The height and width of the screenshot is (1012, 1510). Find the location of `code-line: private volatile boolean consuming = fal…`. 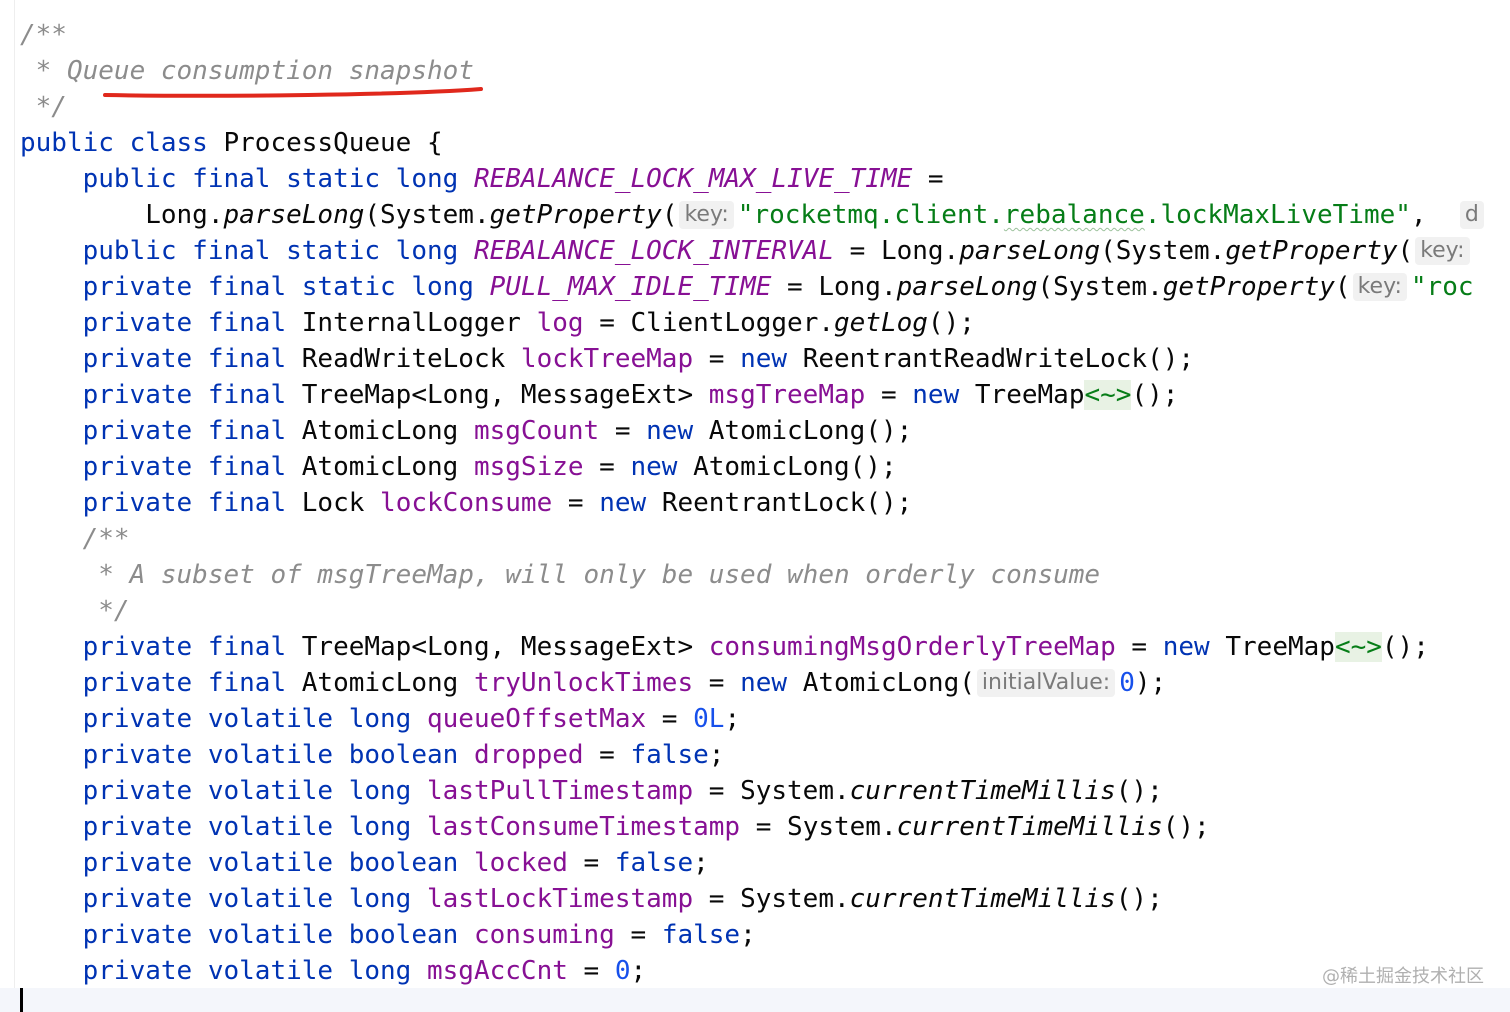

code-line: private volatile boolean consuming = fal… is located at coordinates (388, 935).